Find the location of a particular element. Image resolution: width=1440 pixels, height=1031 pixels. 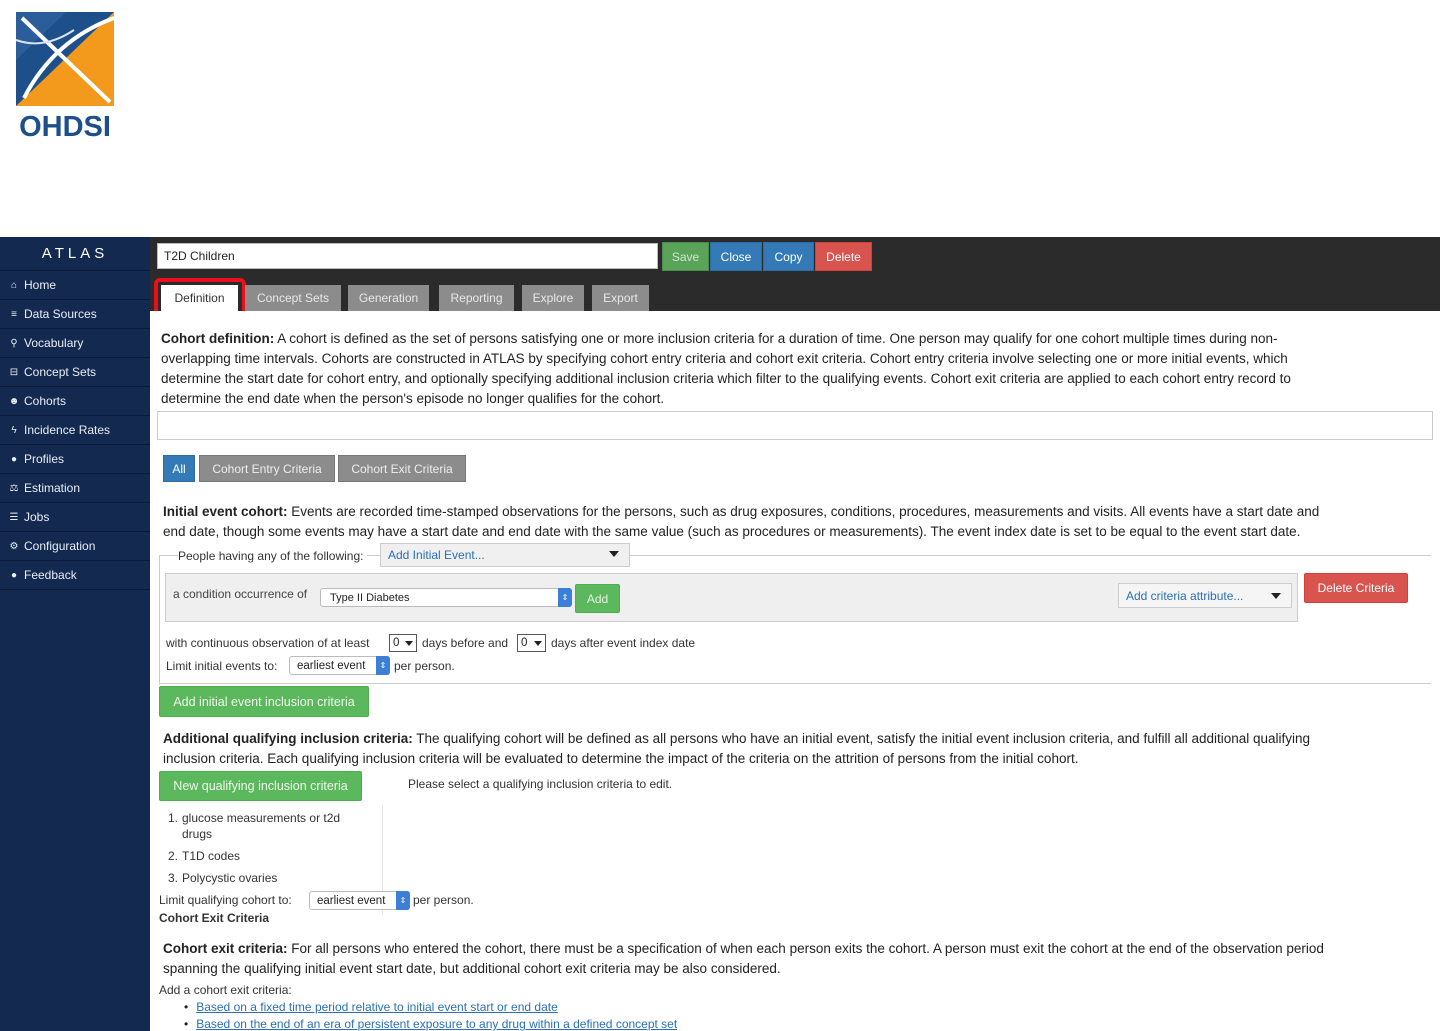

ohdsi-logo: OHDSI is located at coordinates (66, 77).